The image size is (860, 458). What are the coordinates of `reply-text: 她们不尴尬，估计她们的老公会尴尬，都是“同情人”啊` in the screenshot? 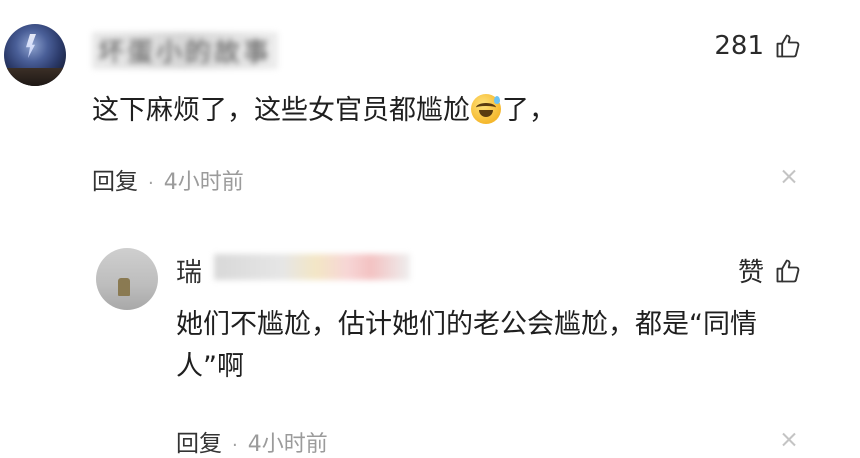 It's located at (466, 345).